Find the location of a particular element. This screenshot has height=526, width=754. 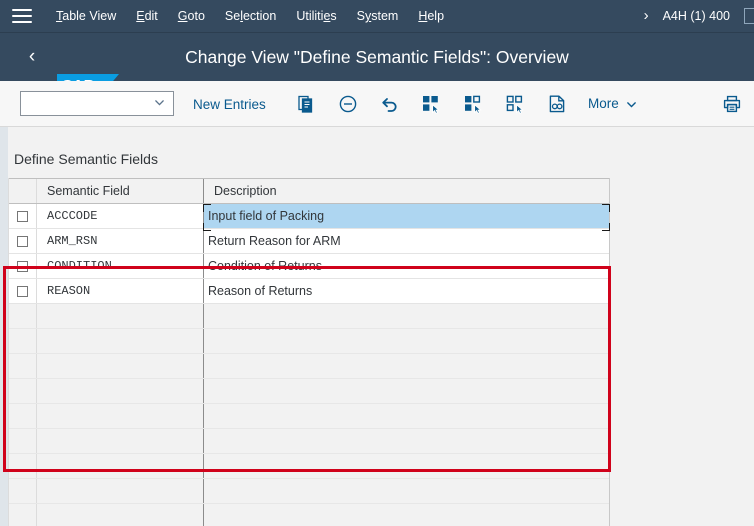

content-left-edge is located at coordinates (4, 326).